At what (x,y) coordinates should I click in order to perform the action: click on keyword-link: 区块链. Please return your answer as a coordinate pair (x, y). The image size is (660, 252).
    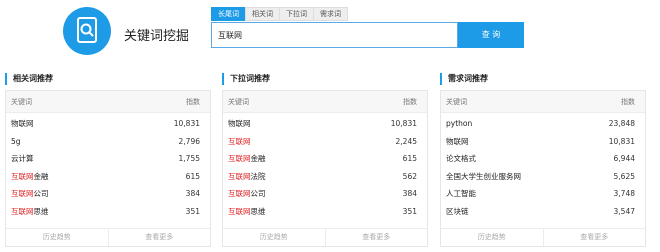
    Looking at the image, I should click on (457, 211).